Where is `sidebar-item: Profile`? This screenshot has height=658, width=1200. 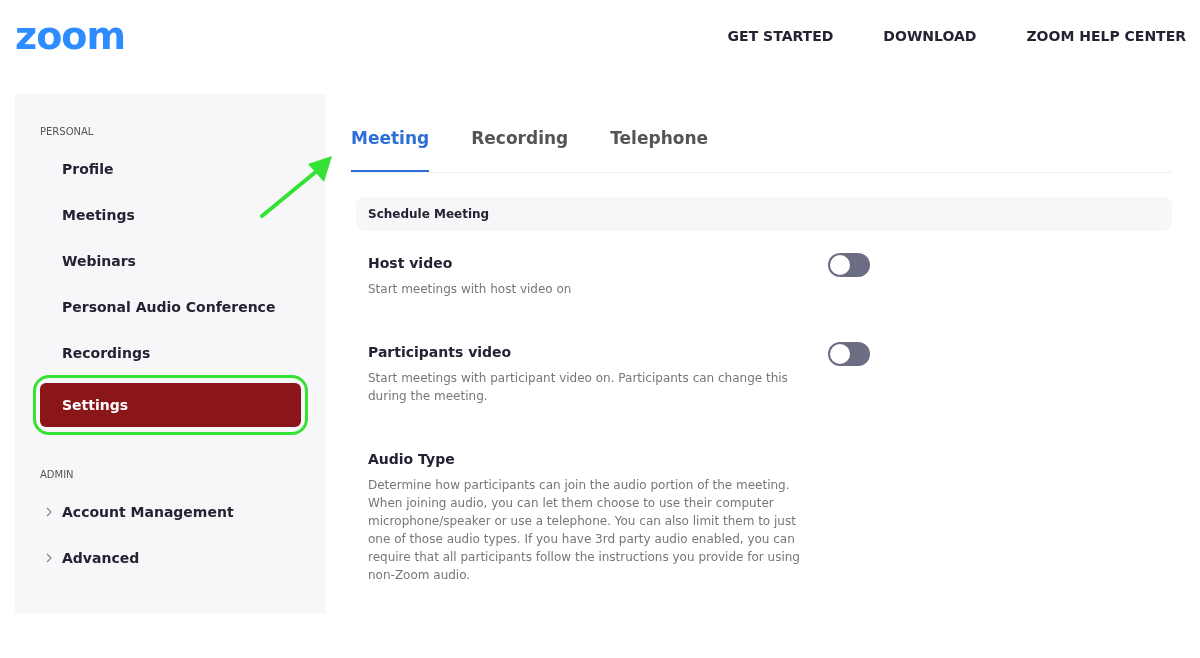 sidebar-item: Profile is located at coordinates (170, 169).